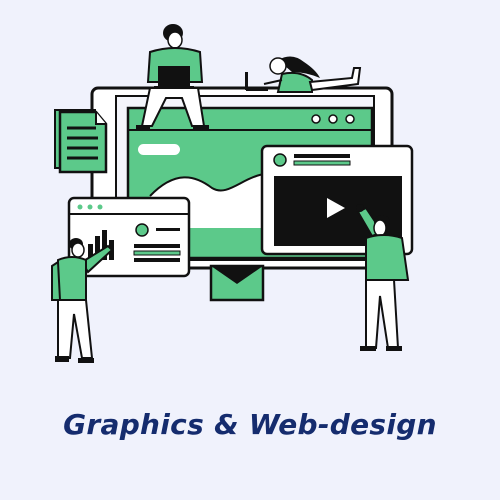  Describe the element at coordinates (250, 424) in the screenshot. I see `caption: Graphics & Web-design` at that location.